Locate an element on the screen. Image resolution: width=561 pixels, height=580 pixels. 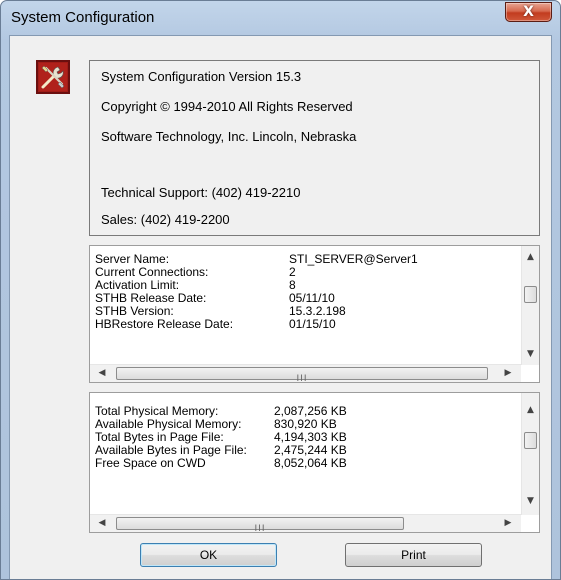
close-button: X is located at coordinates (528, 12).